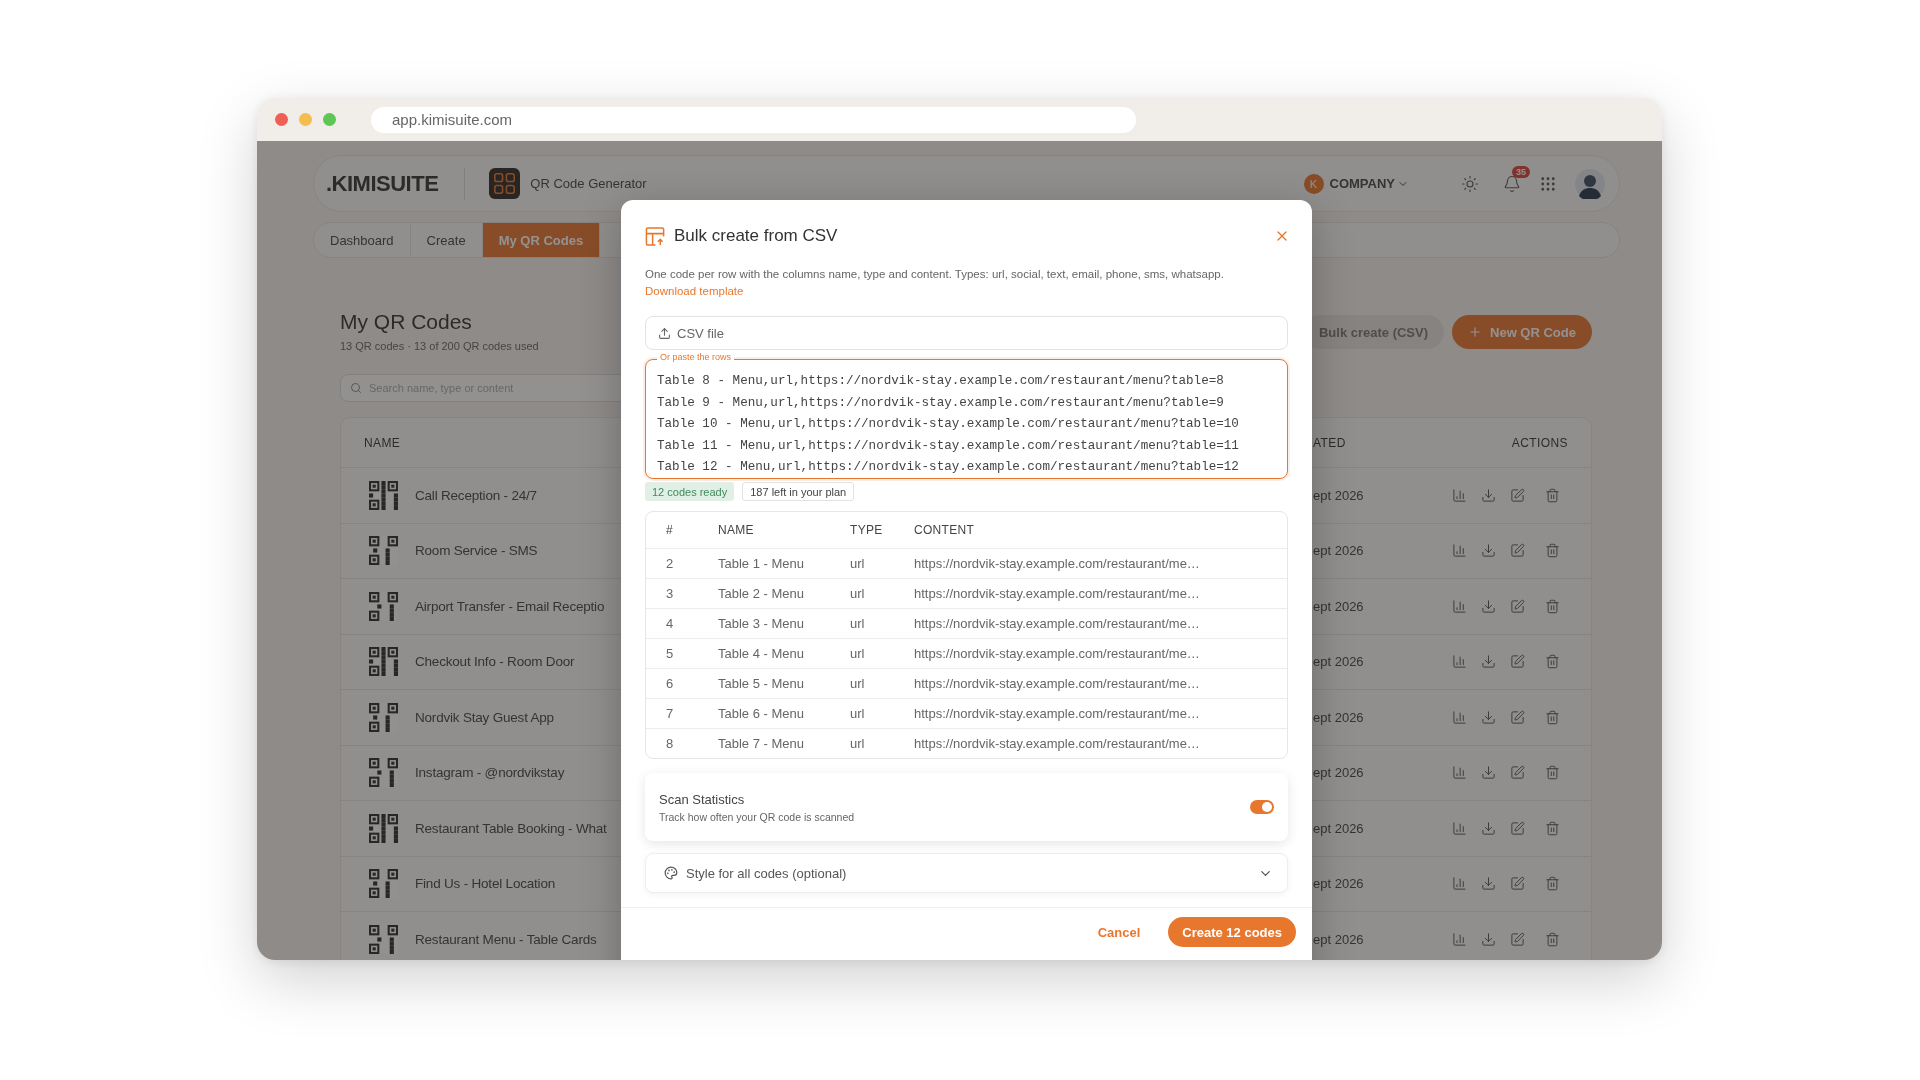  What do you see at coordinates (485, 884) in the screenshot?
I see `code-name: Find Us - Hotel Location` at bounding box center [485, 884].